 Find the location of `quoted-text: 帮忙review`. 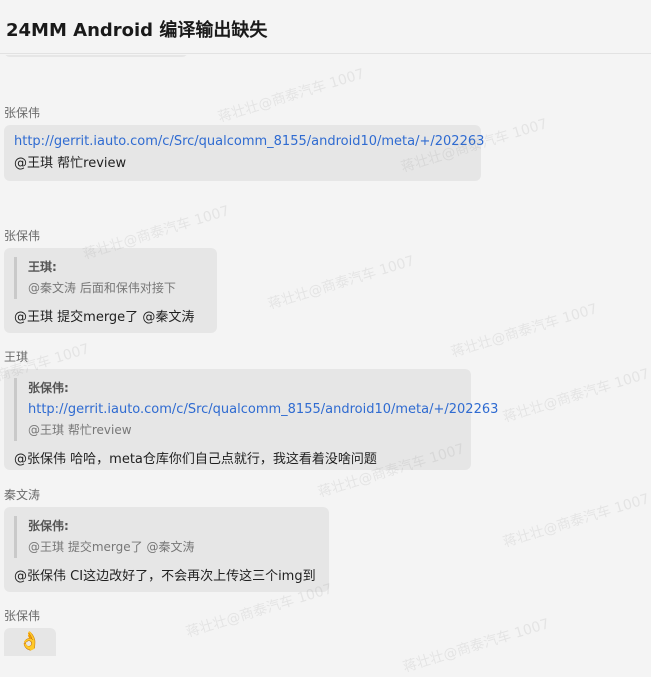

quoted-text: 帮忙review is located at coordinates (99, 430).